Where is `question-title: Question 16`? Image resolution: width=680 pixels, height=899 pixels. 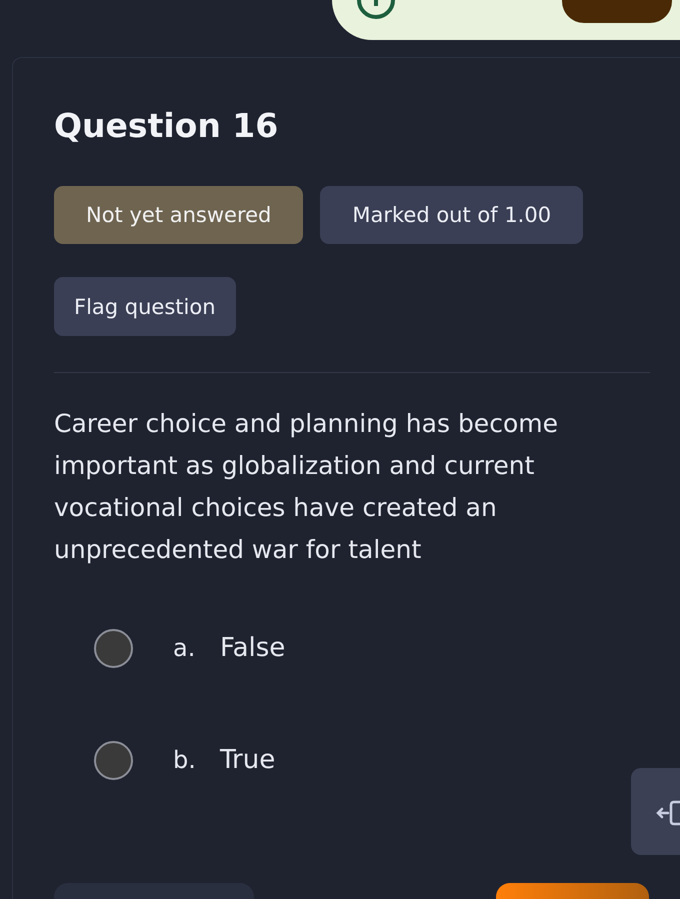
question-title: Question 16 is located at coordinates (166, 126).